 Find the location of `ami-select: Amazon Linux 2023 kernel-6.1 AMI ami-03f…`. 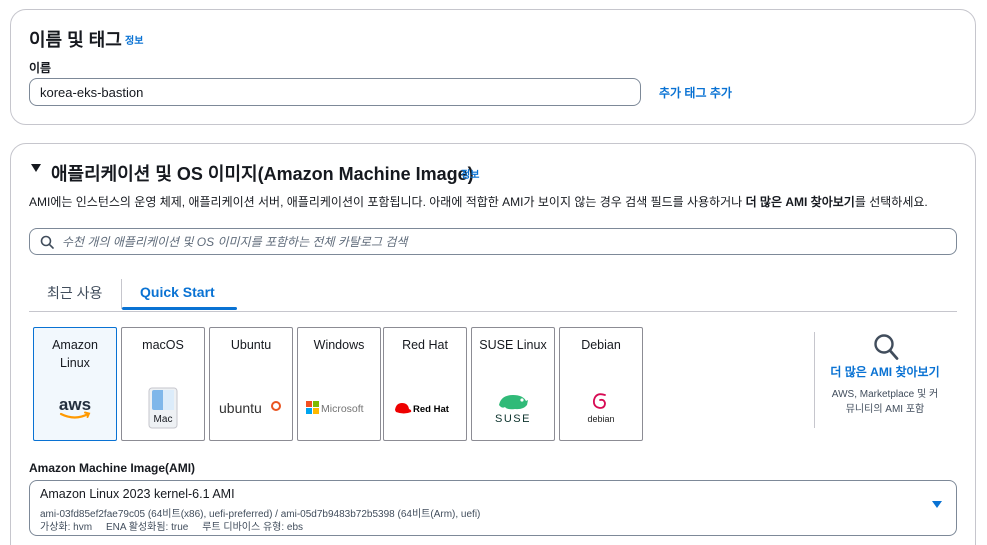

ami-select: Amazon Linux 2023 kernel-6.1 AMI ami-03f… is located at coordinates (493, 508).